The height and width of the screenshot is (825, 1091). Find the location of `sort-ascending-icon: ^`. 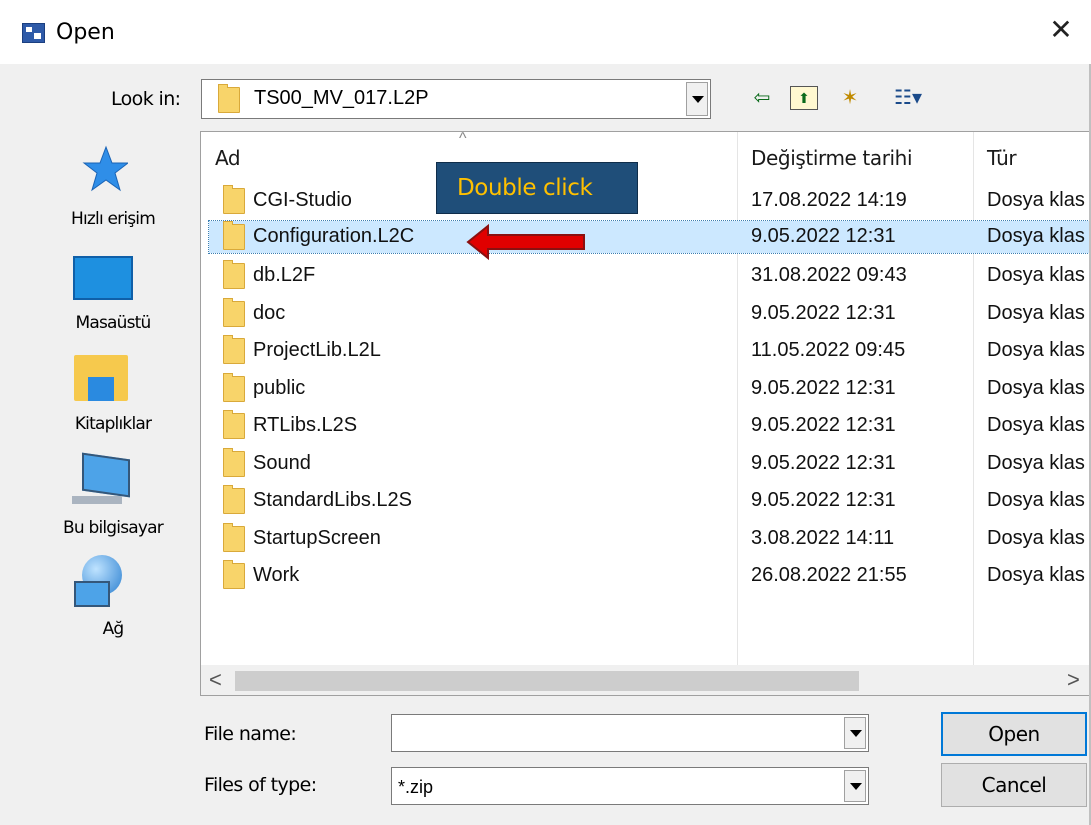

sort-ascending-icon: ^ is located at coordinates (463, 139).